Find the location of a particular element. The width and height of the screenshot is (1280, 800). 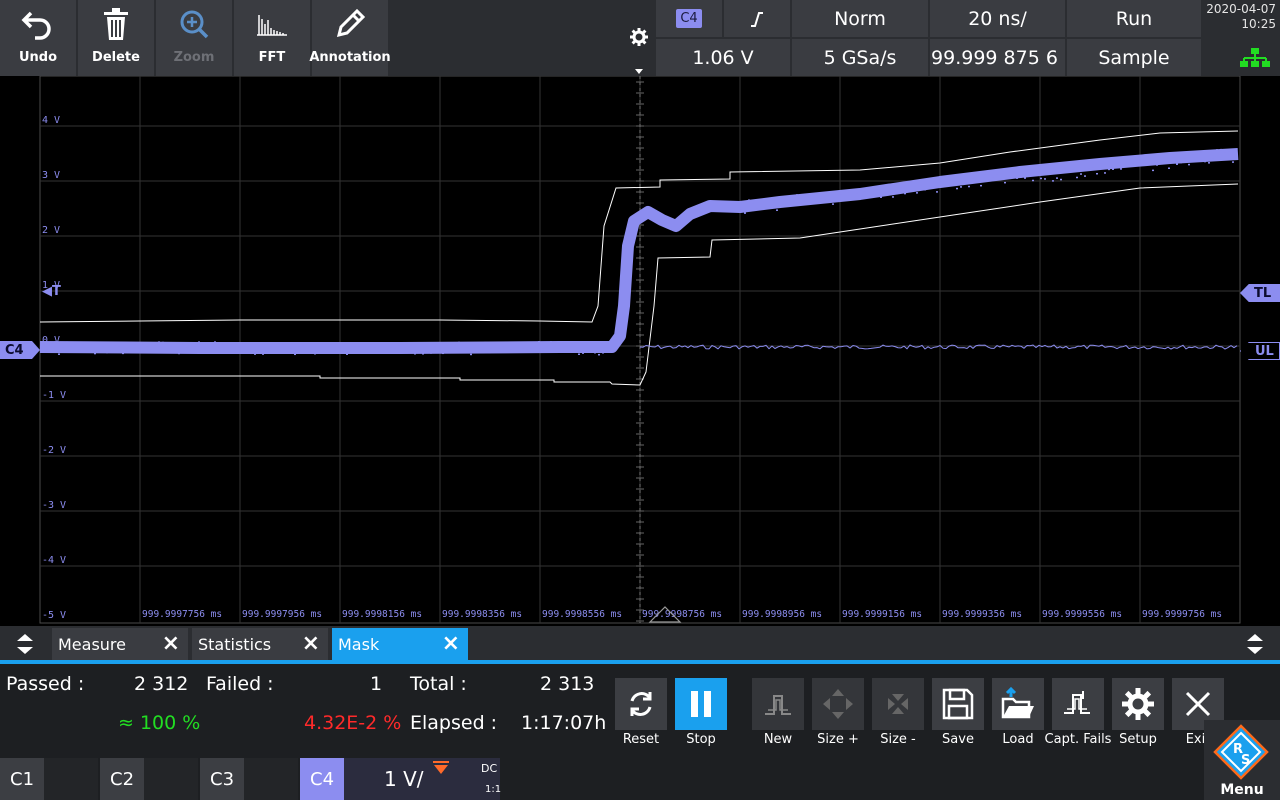

capture-fails-label: Capt. Fails is located at coordinates (1078, 739).